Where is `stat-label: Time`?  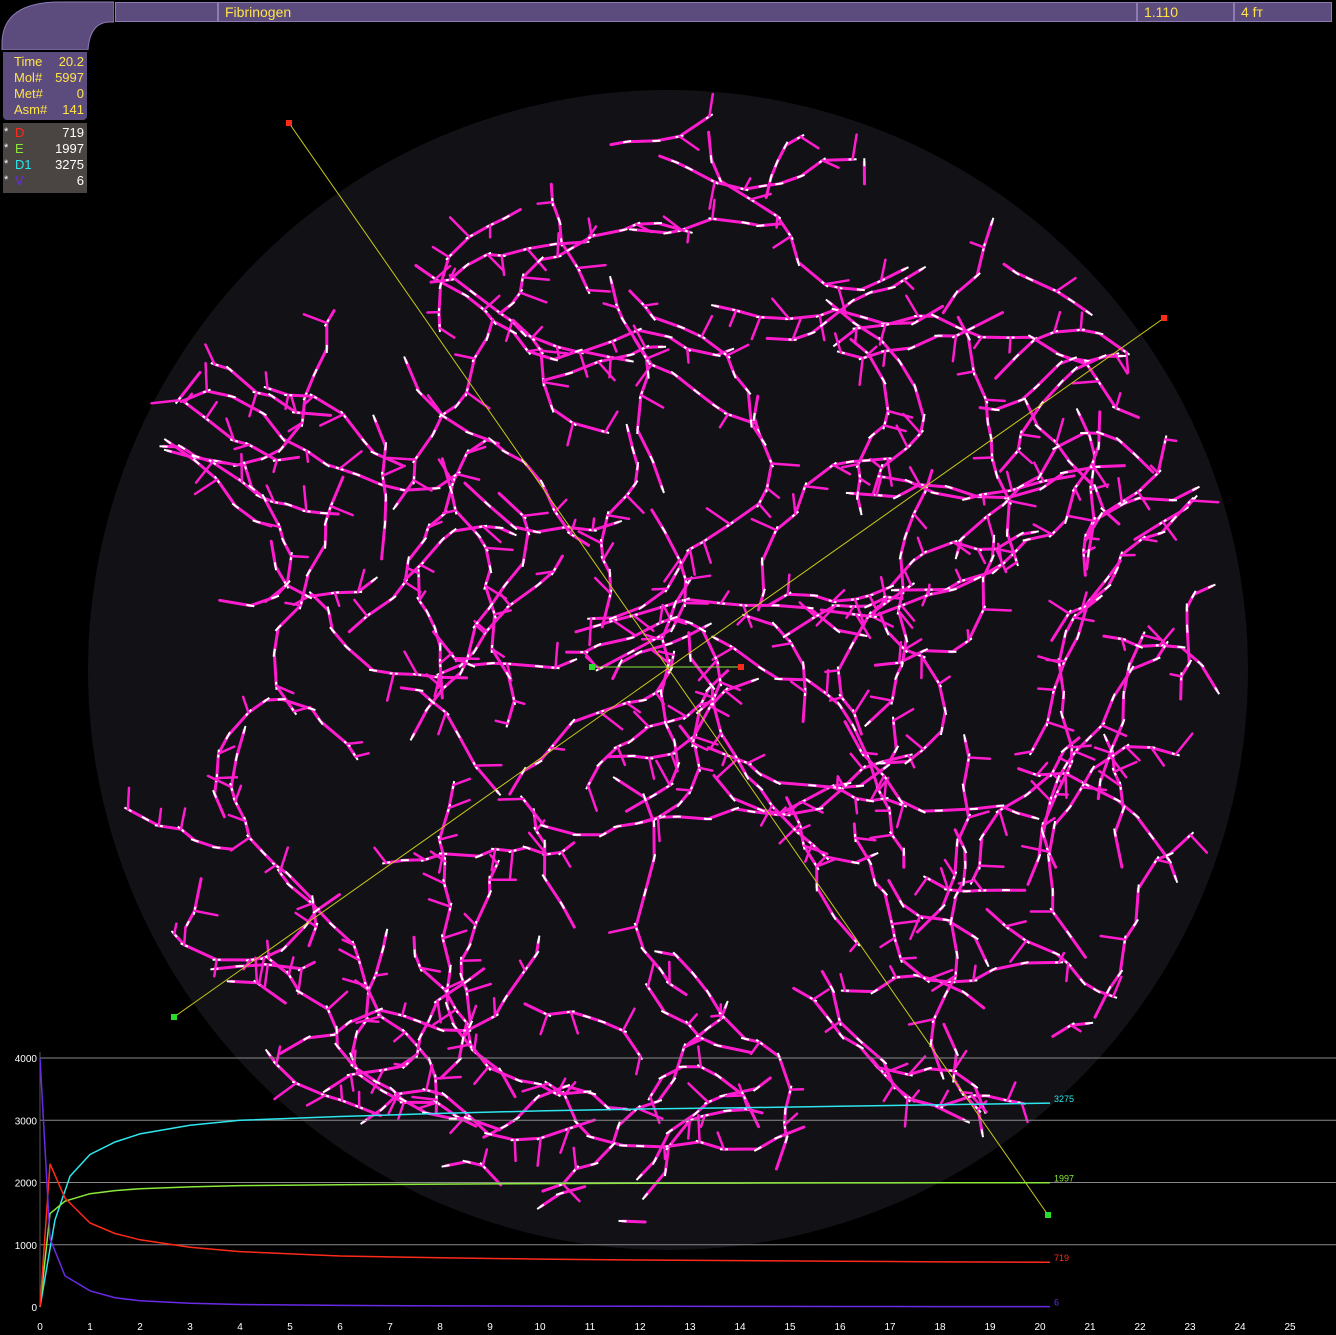 stat-label: Time is located at coordinates (28, 61).